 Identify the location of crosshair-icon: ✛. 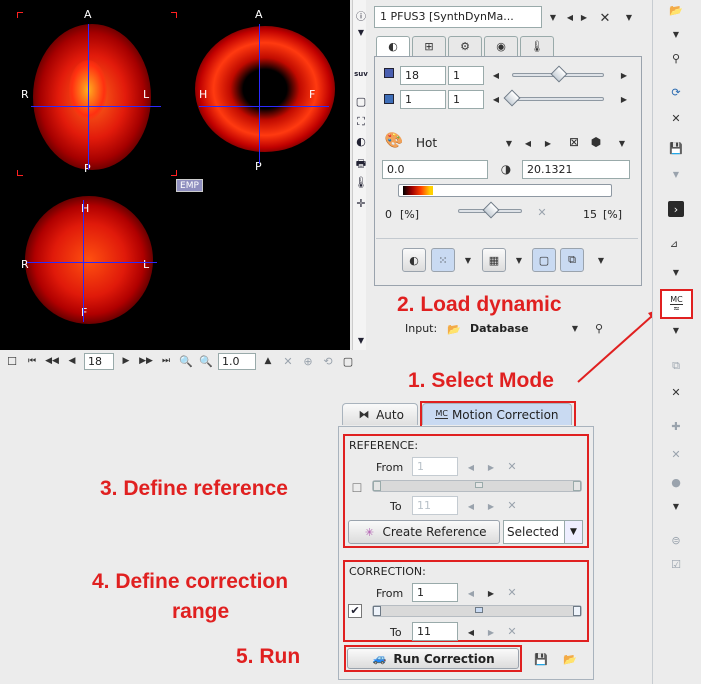
(361, 203).